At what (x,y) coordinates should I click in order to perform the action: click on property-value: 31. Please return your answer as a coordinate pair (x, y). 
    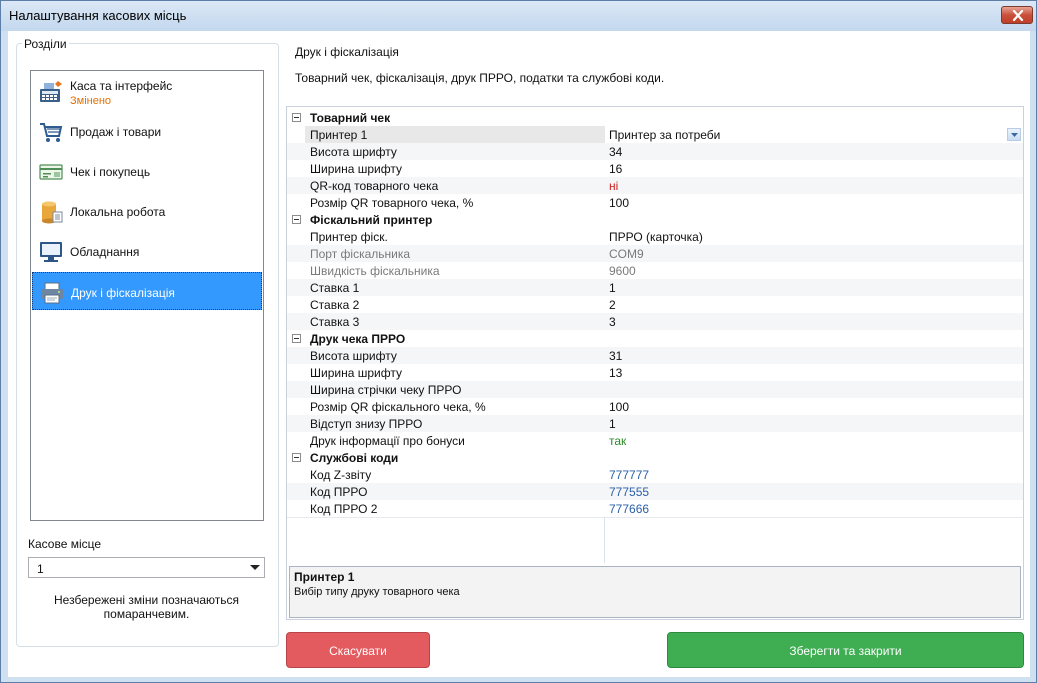
    Looking at the image, I should click on (615, 356).